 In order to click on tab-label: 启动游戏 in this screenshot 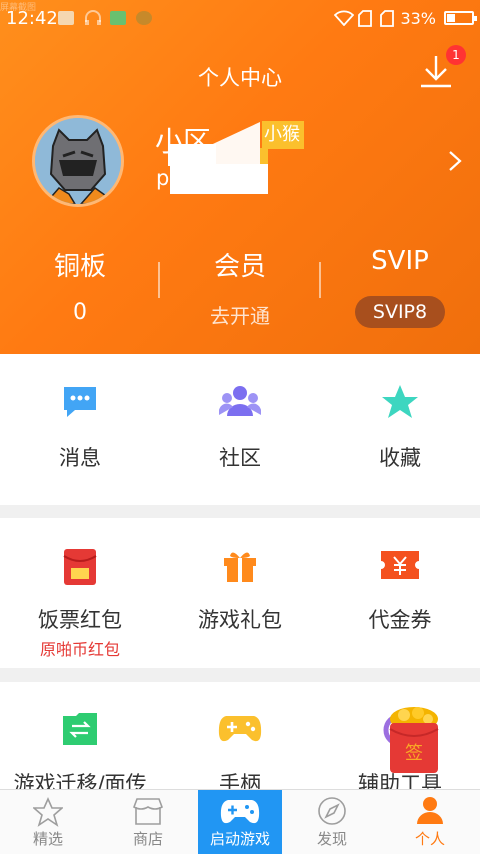, I will do `click(239, 839)`.